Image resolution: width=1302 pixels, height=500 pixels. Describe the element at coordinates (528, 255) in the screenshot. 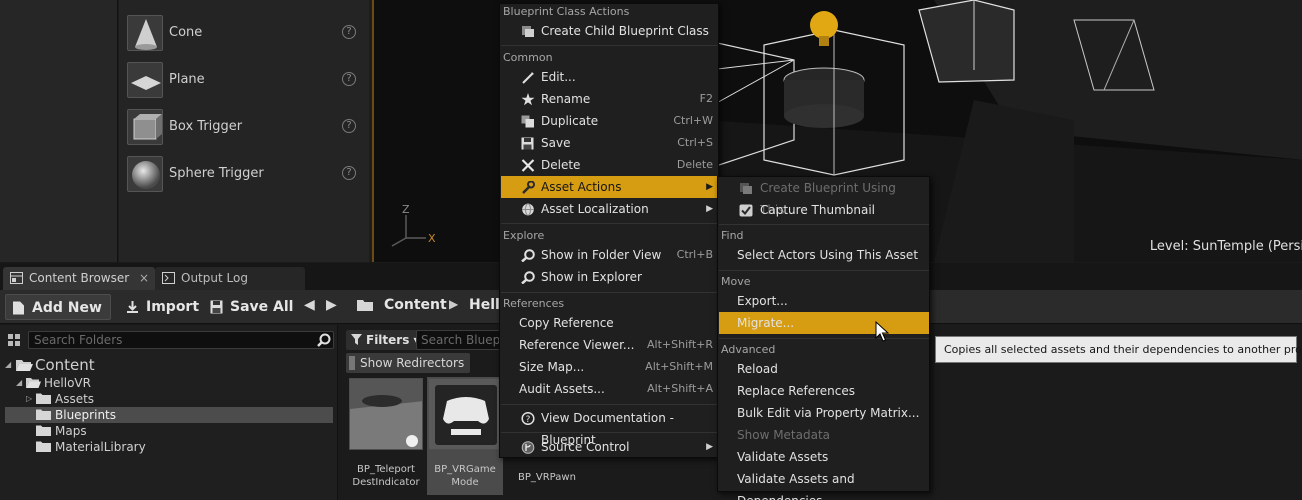

I see `search-magnifier-icon` at that location.